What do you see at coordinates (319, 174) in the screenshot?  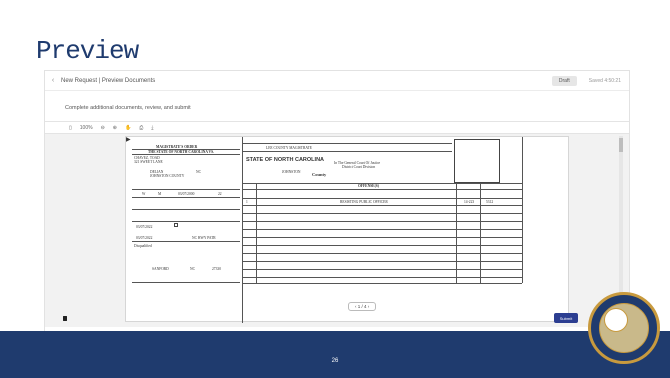 I see `county-label: County` at bounding box center [319, 174].